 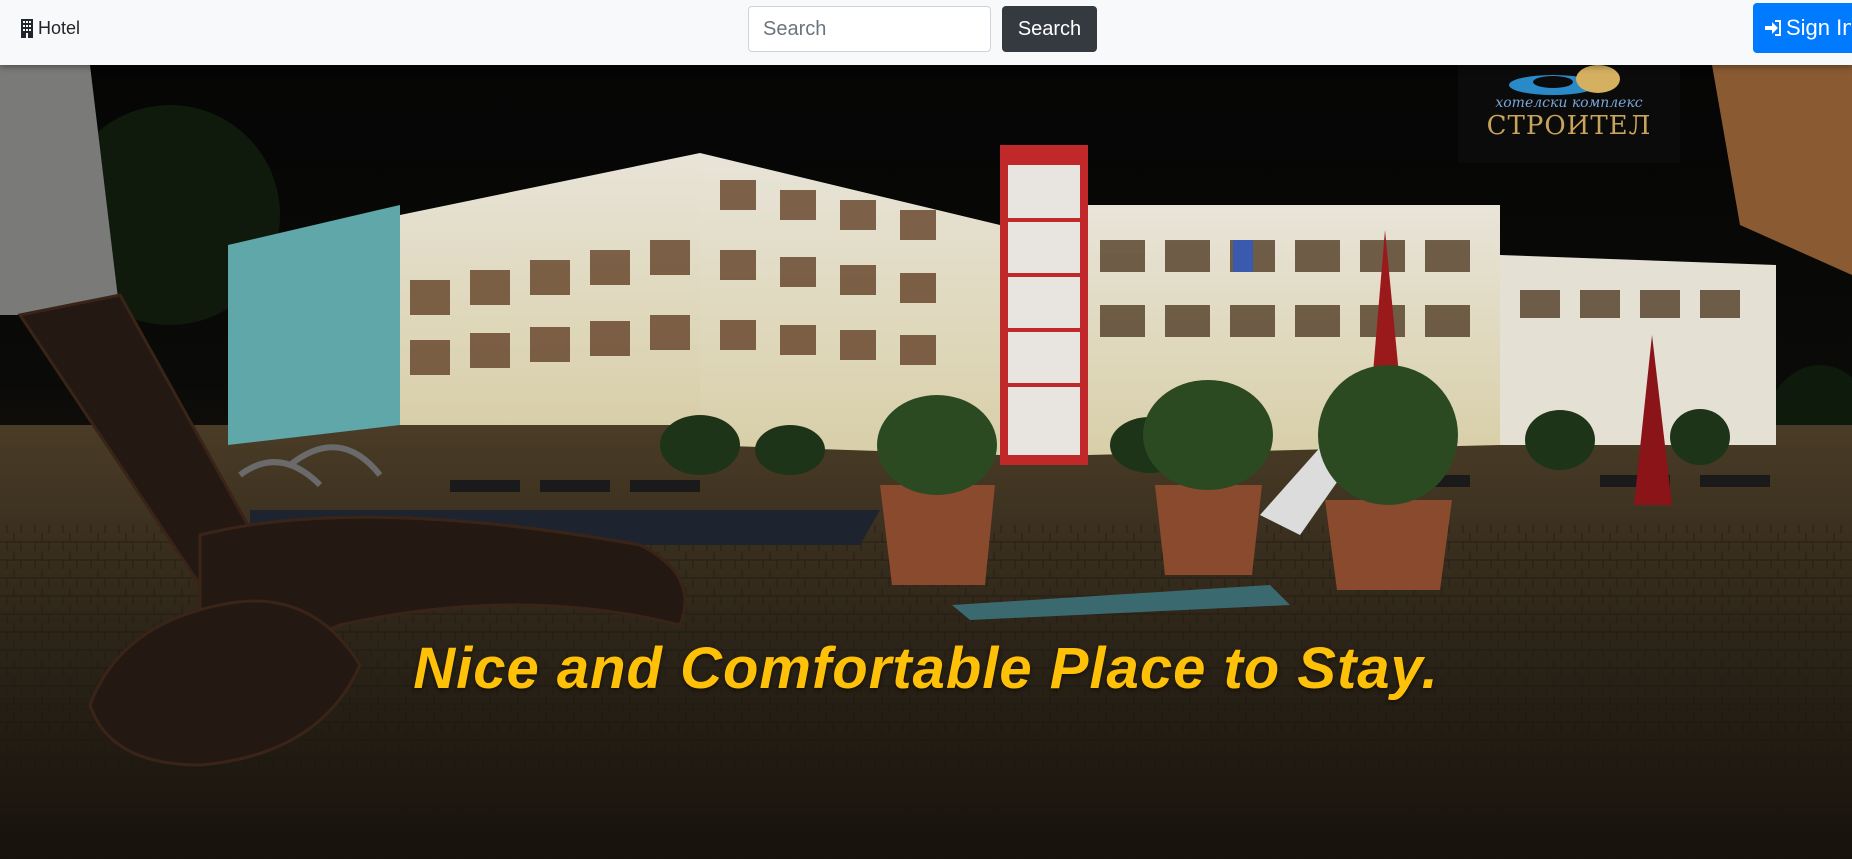 What do you see at coordinates (1819, 27) in the screenshot?
I see `sign-in-label: Sign In` at bounding box center [1819, 27].